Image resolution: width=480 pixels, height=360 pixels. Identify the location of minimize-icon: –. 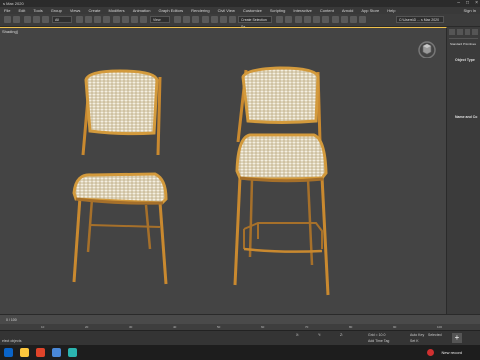
(458, 3).